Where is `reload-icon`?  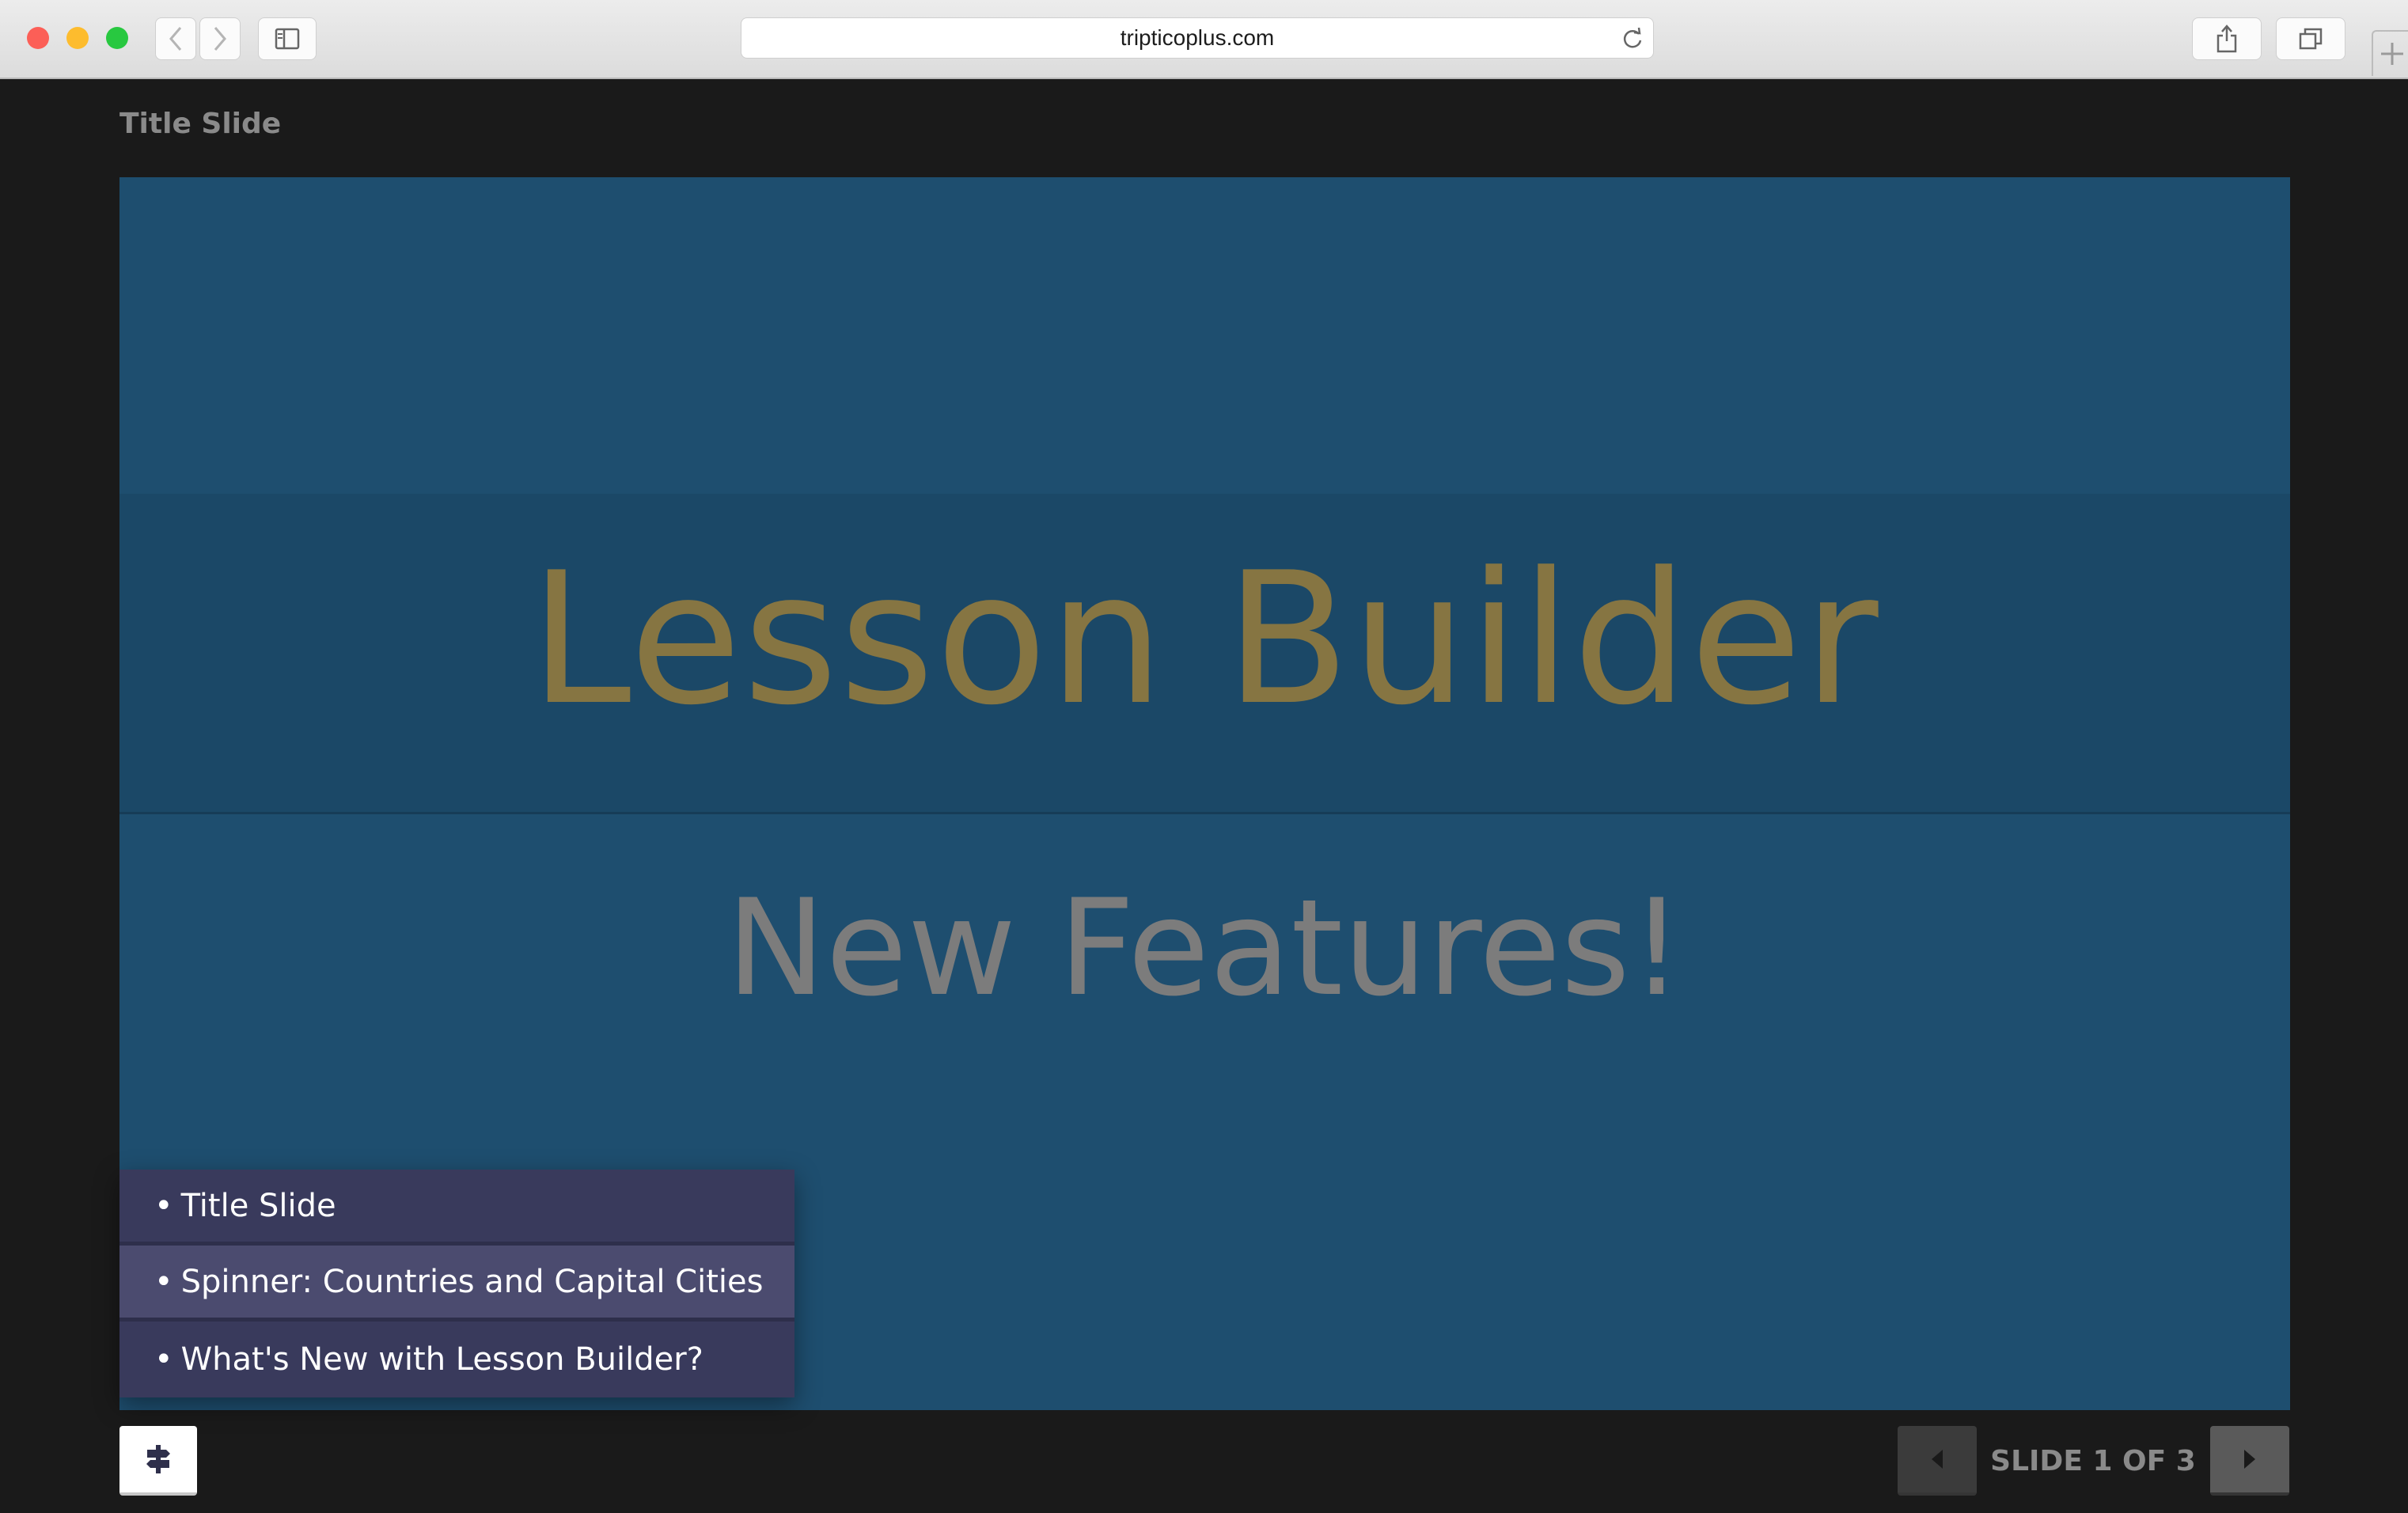
reload-icon is located at coordinates (1632, 38).